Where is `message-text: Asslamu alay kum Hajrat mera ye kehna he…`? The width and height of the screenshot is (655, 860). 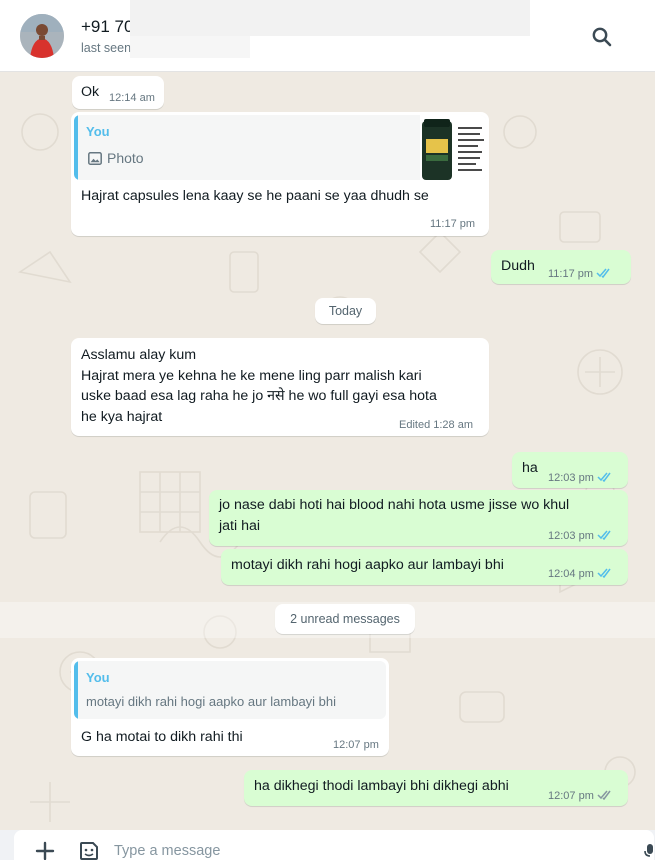
message-text: Asslamu alay kum Hajrat mera ye kehna he… is located at coordinates (259, 386).